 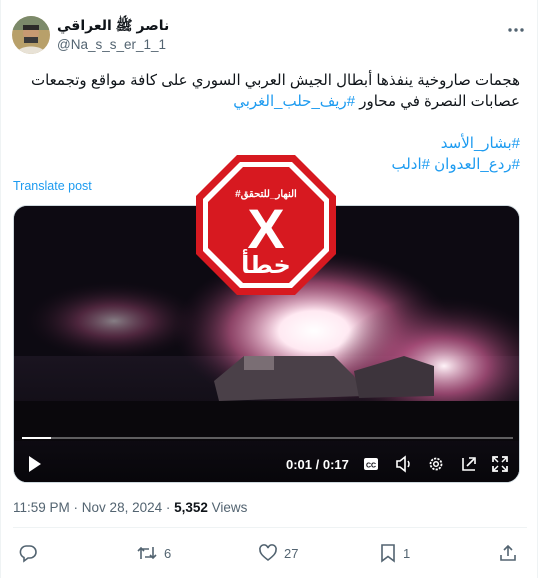 I want to click on divider, so click(x=270, y=527).